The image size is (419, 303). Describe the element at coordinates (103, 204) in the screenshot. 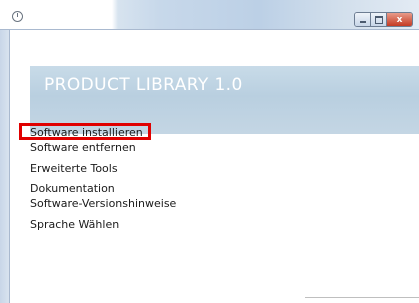

I see `menu-item-release-notes: Software-Versionshinweise` at that location.